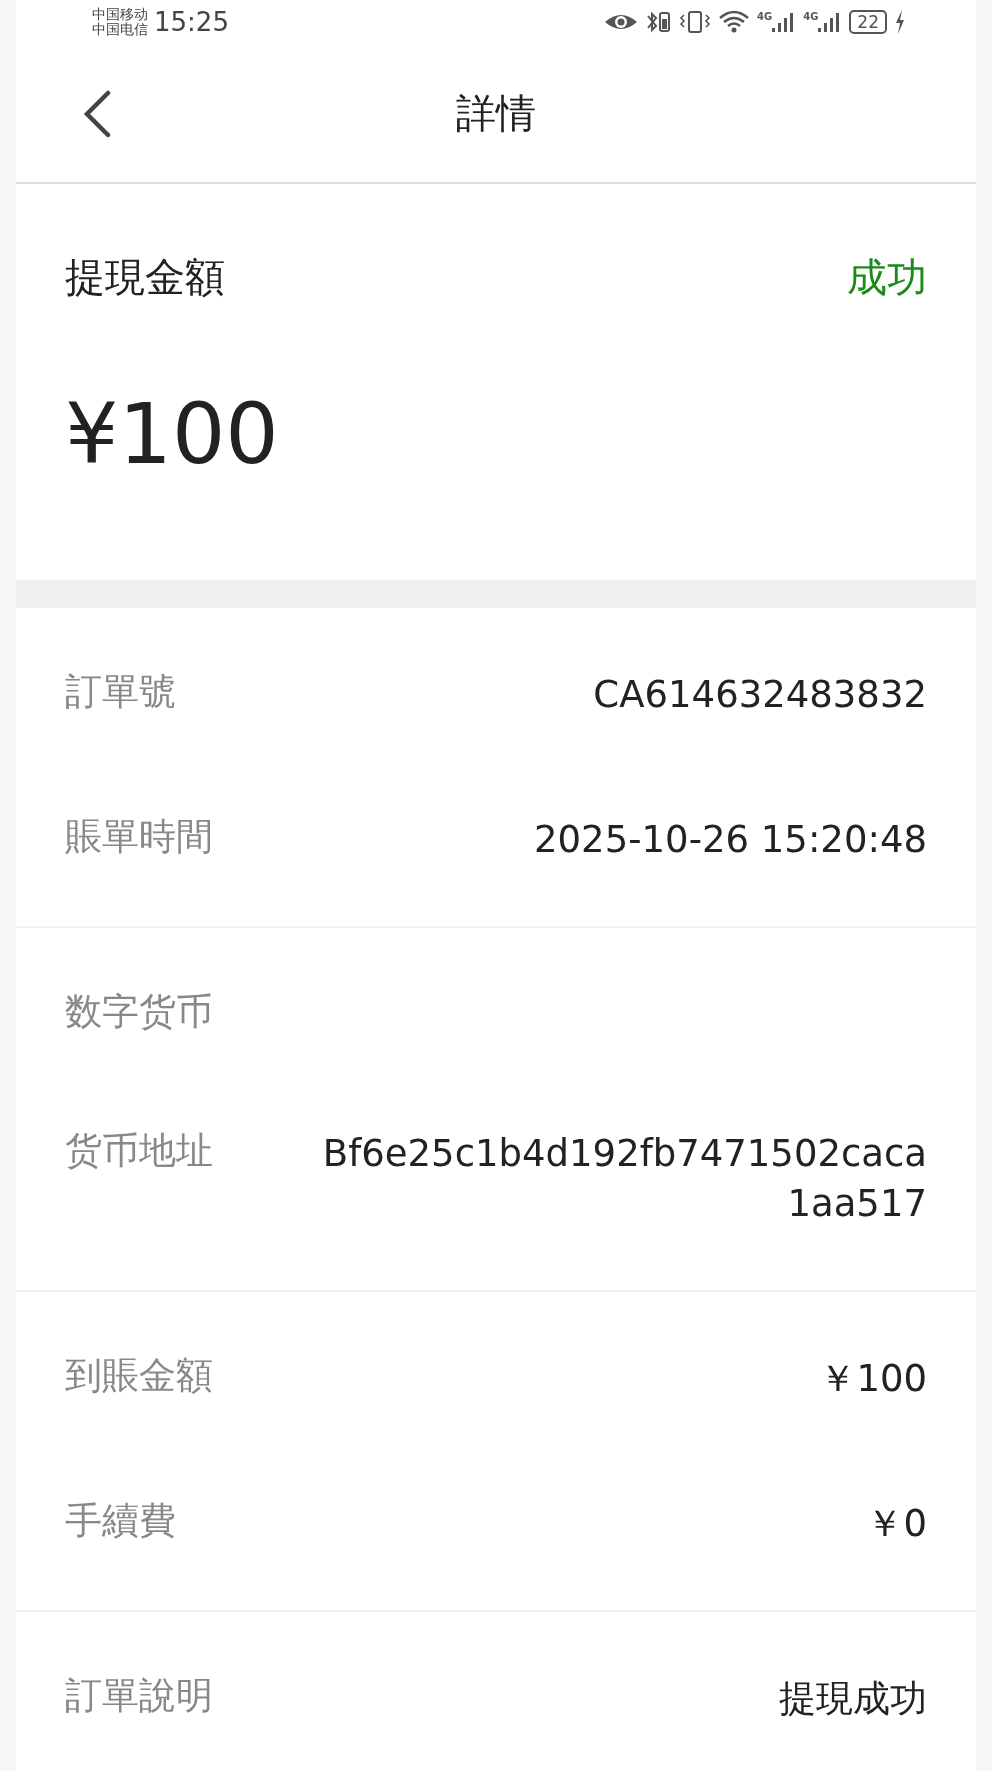 The width and height of the screenshot is (992, 1771). What do you see at coordinates (887, 277) in the screenshot?
I see `status-label: 成功` at bounding box center [887, 277].